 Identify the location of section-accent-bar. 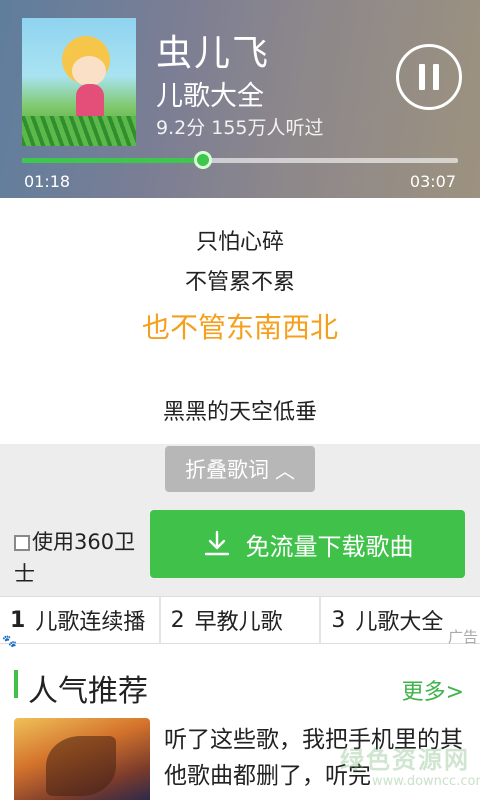
(16, 684).